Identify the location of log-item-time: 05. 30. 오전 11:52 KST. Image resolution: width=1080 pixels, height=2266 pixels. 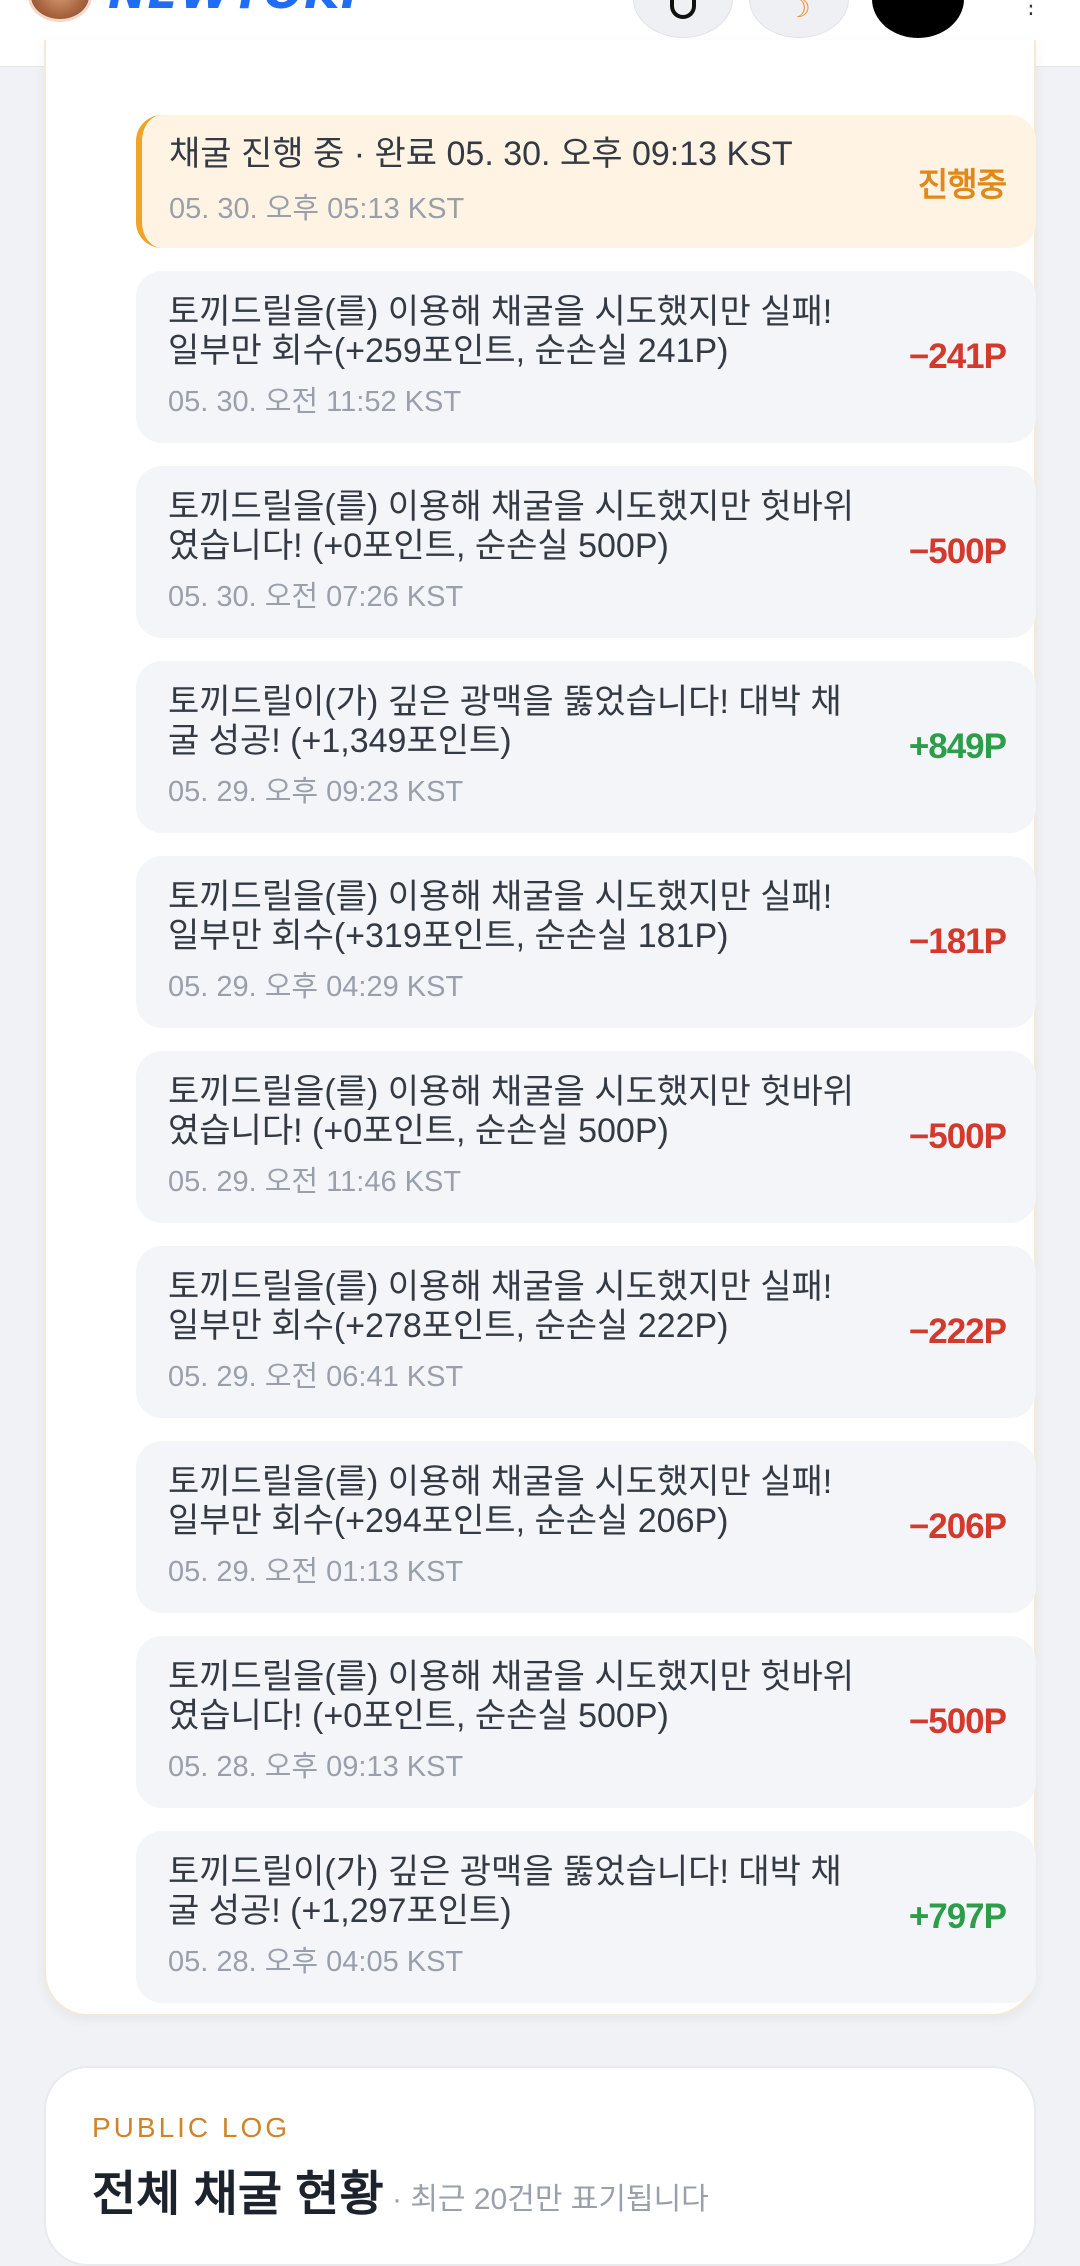
(315, 402).